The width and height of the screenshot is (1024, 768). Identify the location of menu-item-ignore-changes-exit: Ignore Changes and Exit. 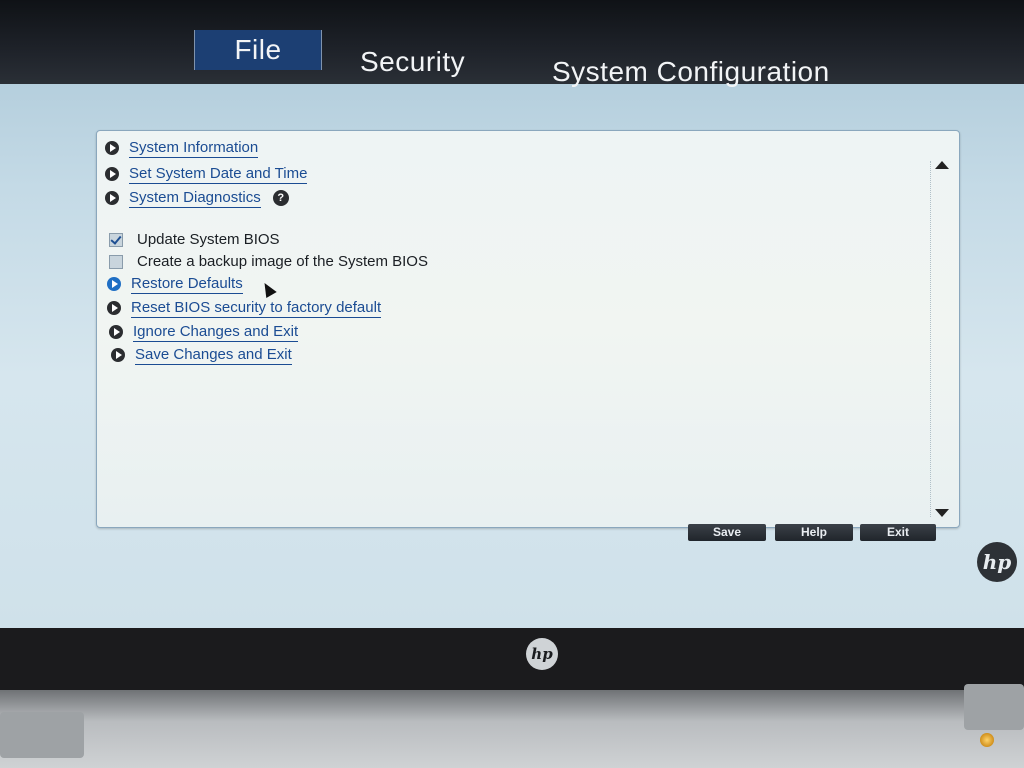
(204, 332).